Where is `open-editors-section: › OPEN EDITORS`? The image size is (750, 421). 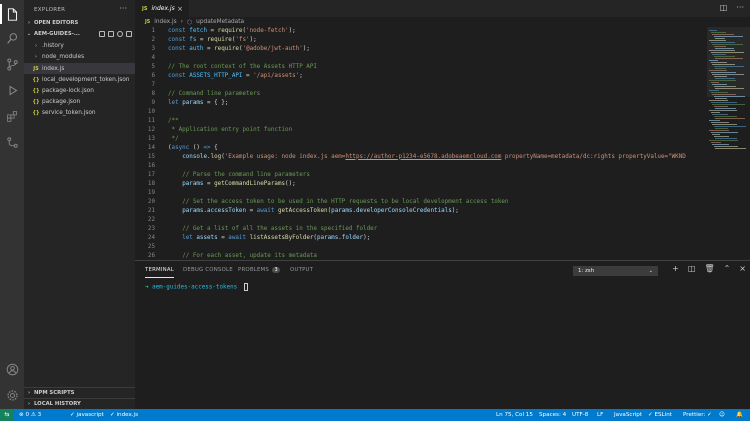
open-editors-section: › OPEN EDITORS is located at coordinates (79, 22).